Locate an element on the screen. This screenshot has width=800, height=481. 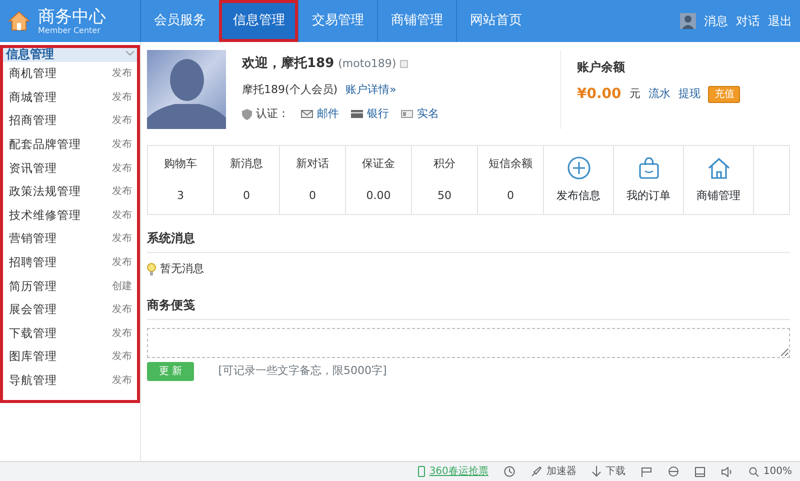
download-link: 下载 is located at coordinates (615, 471).